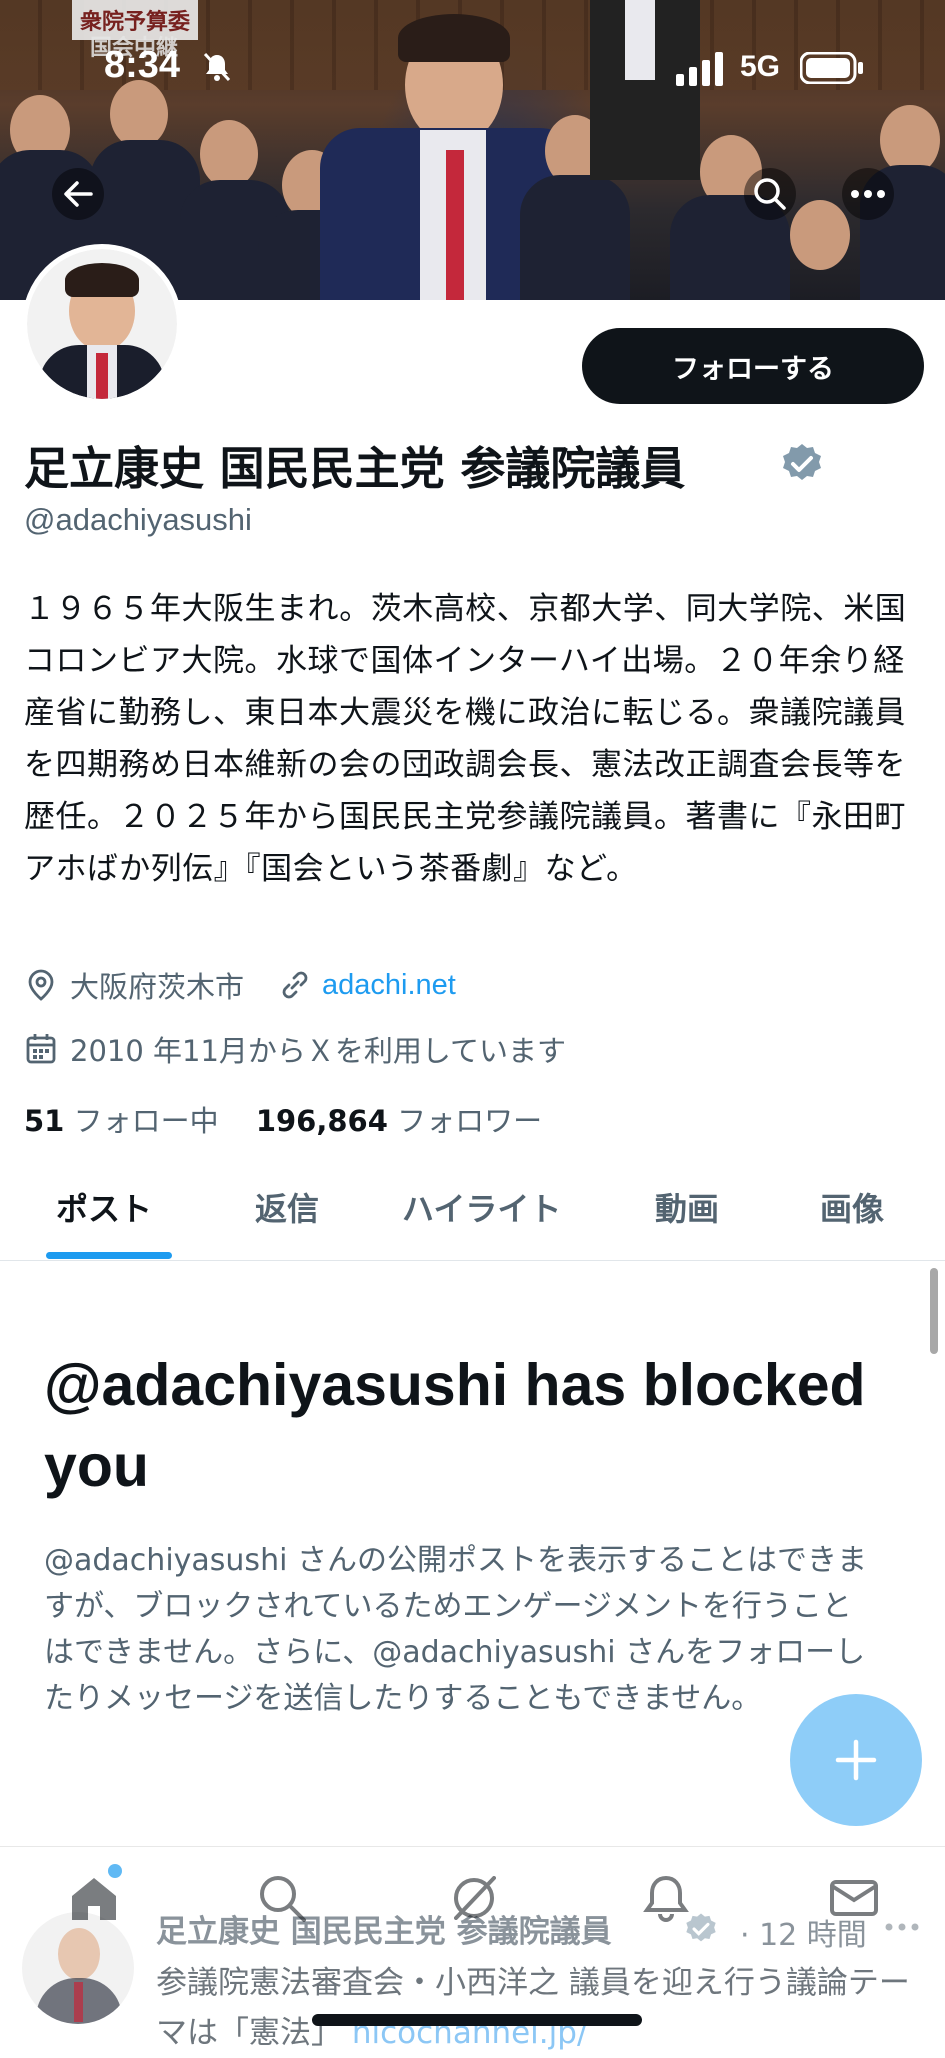  Describe the element at coordinates (94, 1898) in the screenshot. I see `home-icon` at that location.